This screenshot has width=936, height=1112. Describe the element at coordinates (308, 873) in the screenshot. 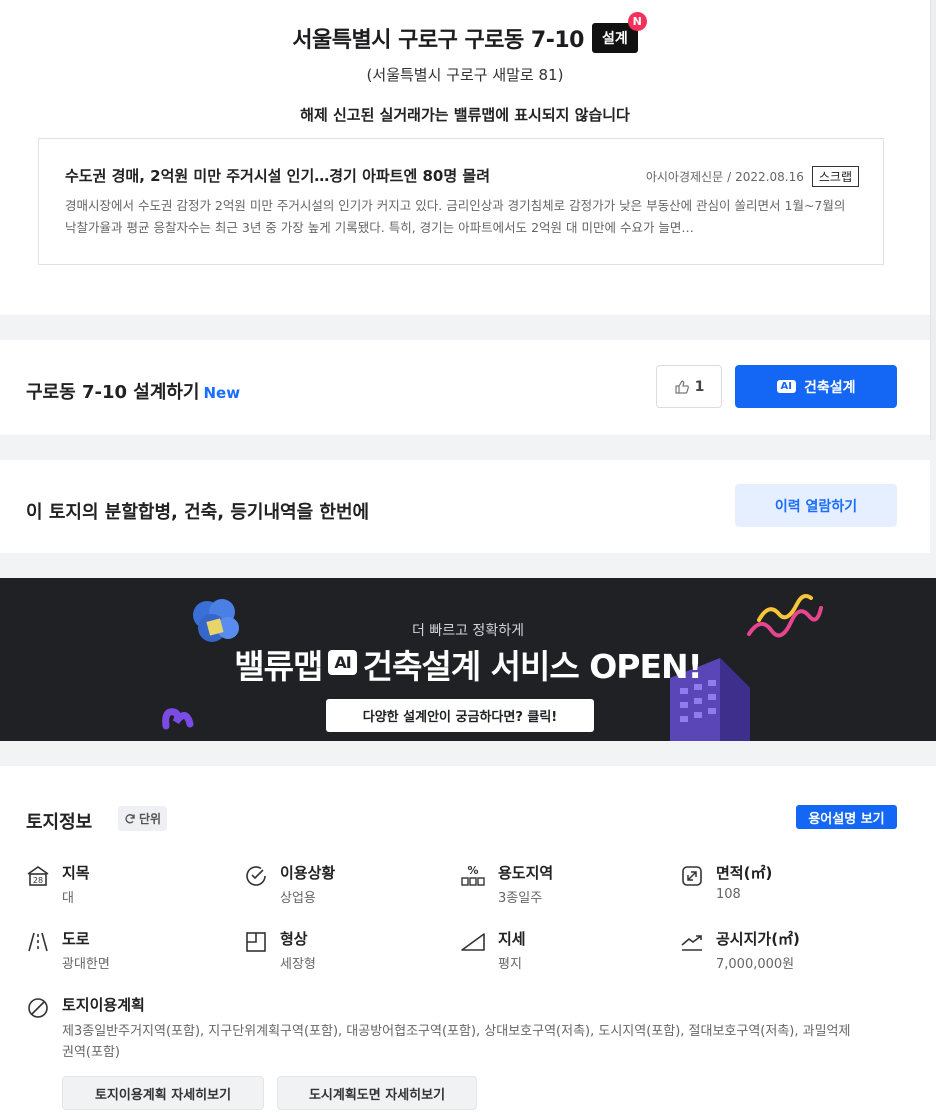

I see `item-label: 이용상황` at that location.